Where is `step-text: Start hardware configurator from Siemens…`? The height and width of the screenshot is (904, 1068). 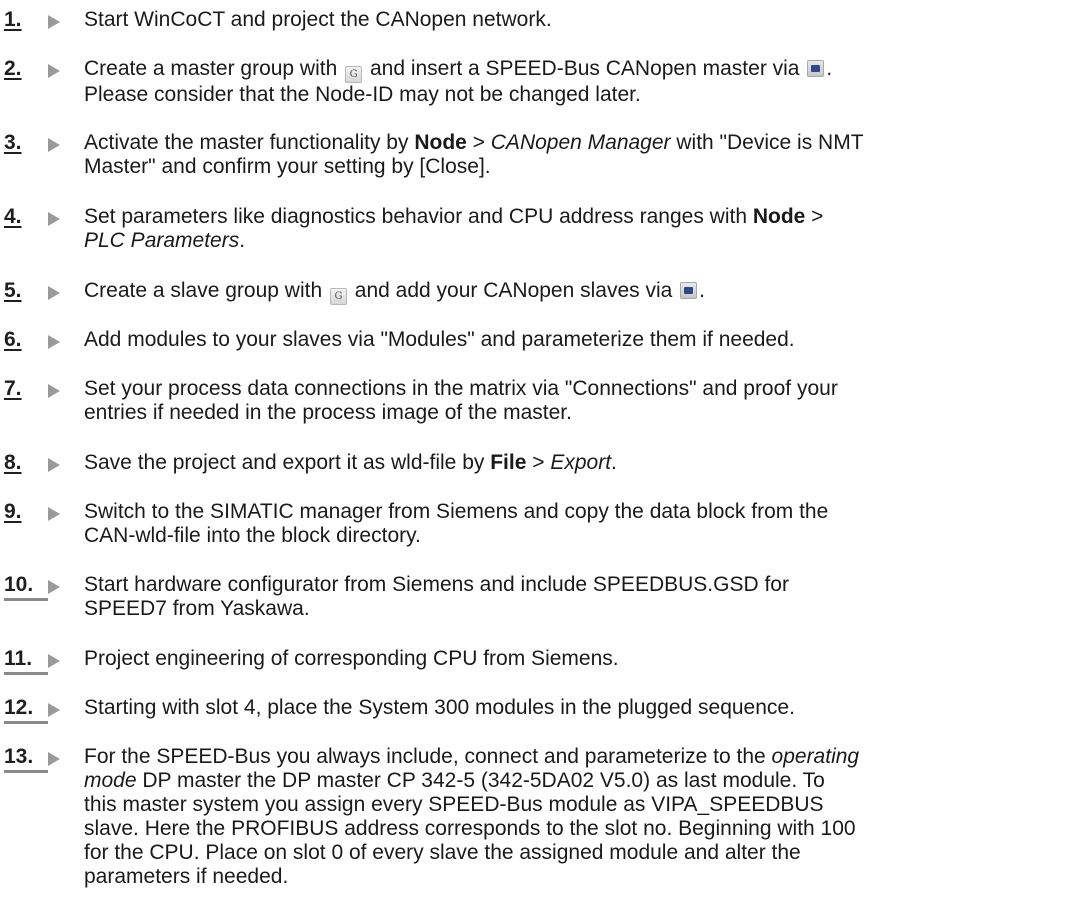
step-text: Start hardware configurator from Siemens… is located at coordinates (436, 596).